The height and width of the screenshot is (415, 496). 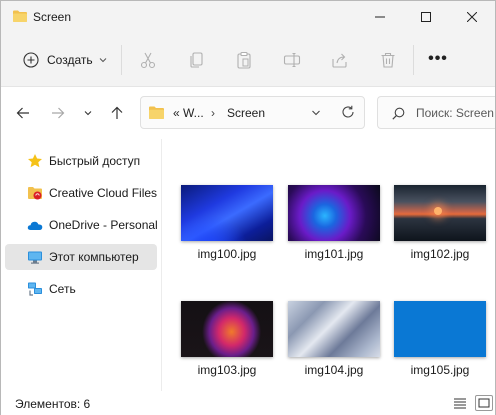 I want to click on status-bar: Элементов: 6, so click(x=248, y=403).